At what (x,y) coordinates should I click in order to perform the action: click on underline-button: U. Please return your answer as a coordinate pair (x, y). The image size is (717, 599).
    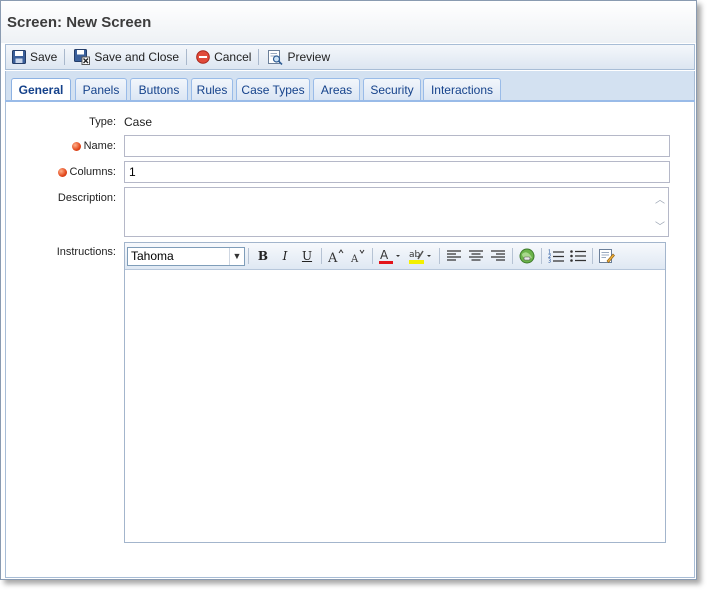
    Looking at the image, I should click on (307, 256).